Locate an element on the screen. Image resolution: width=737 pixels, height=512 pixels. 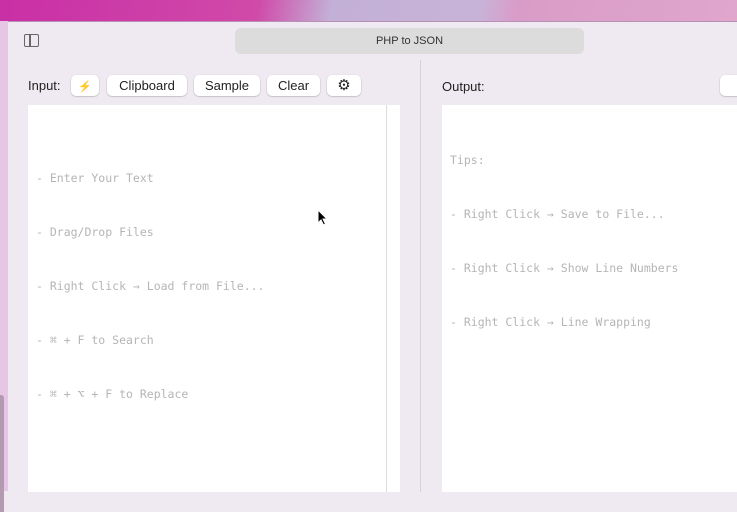
clear-button: Clear is located at coordinates (293, 85).